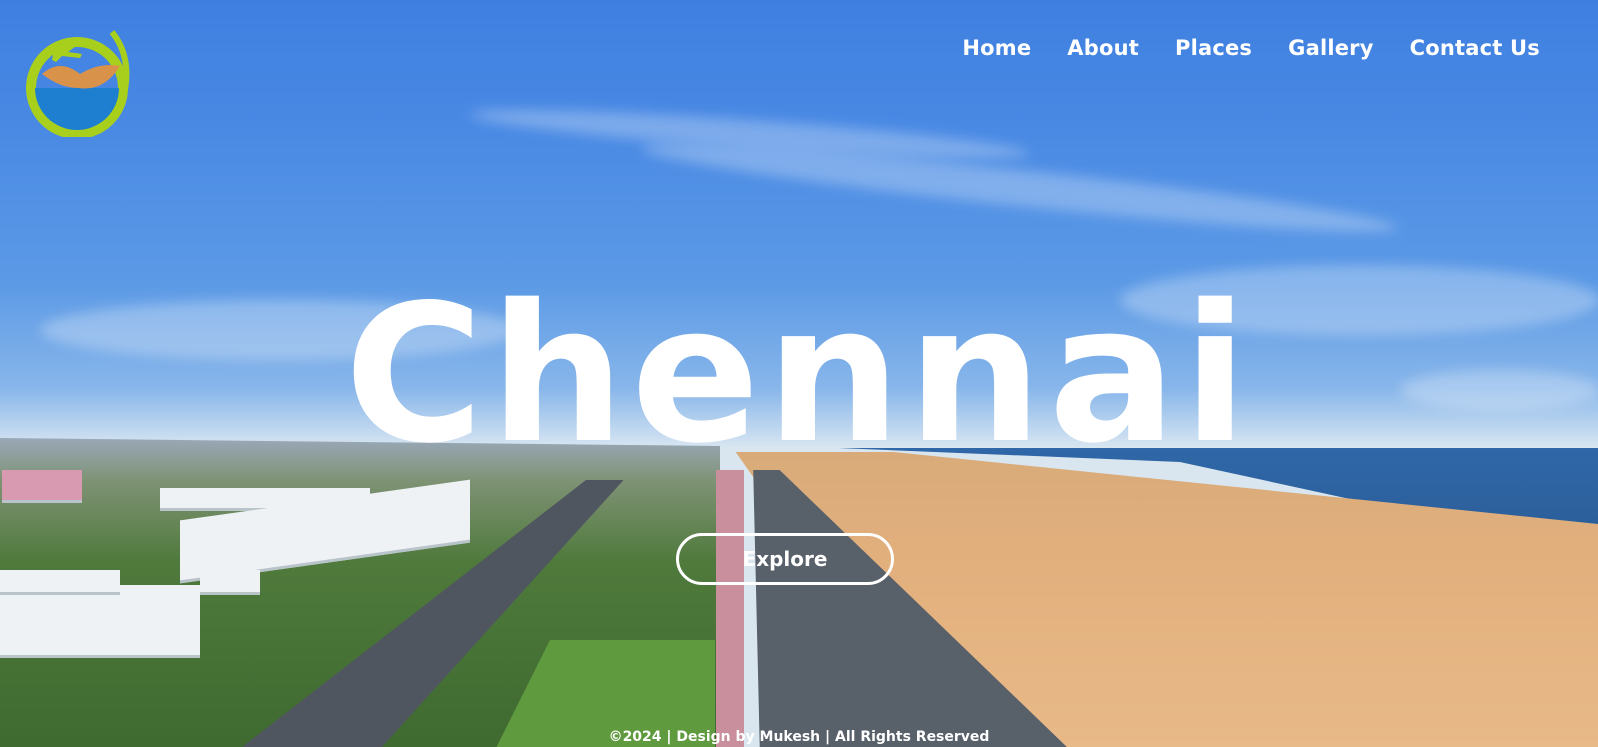  What do you see at coordinates (785, 559) in the screenshot?
I see `explore-button: Explore` at bounding box center [785, 559].